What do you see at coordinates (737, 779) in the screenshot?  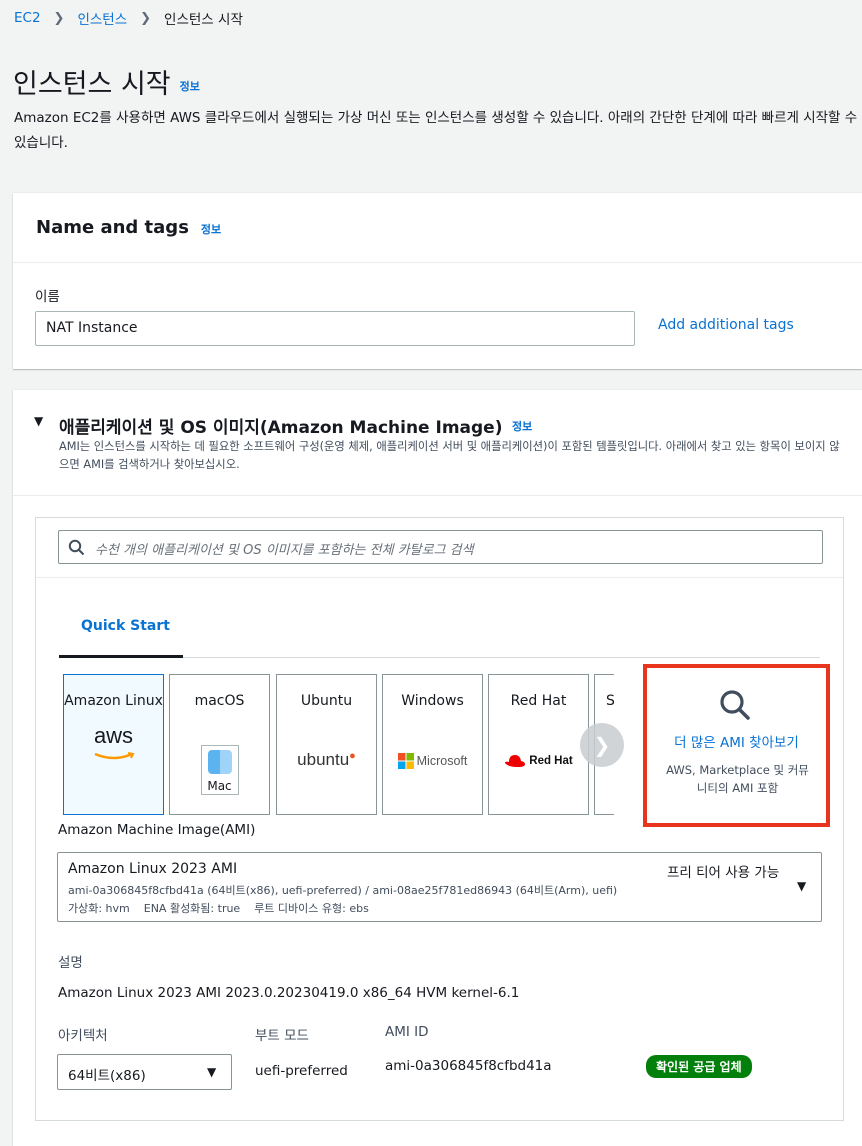 I see `browse-more-subtitle: AWS, Marketplace 및 커뮤니티의 AMI 포함` at bounding box center [737, 779].